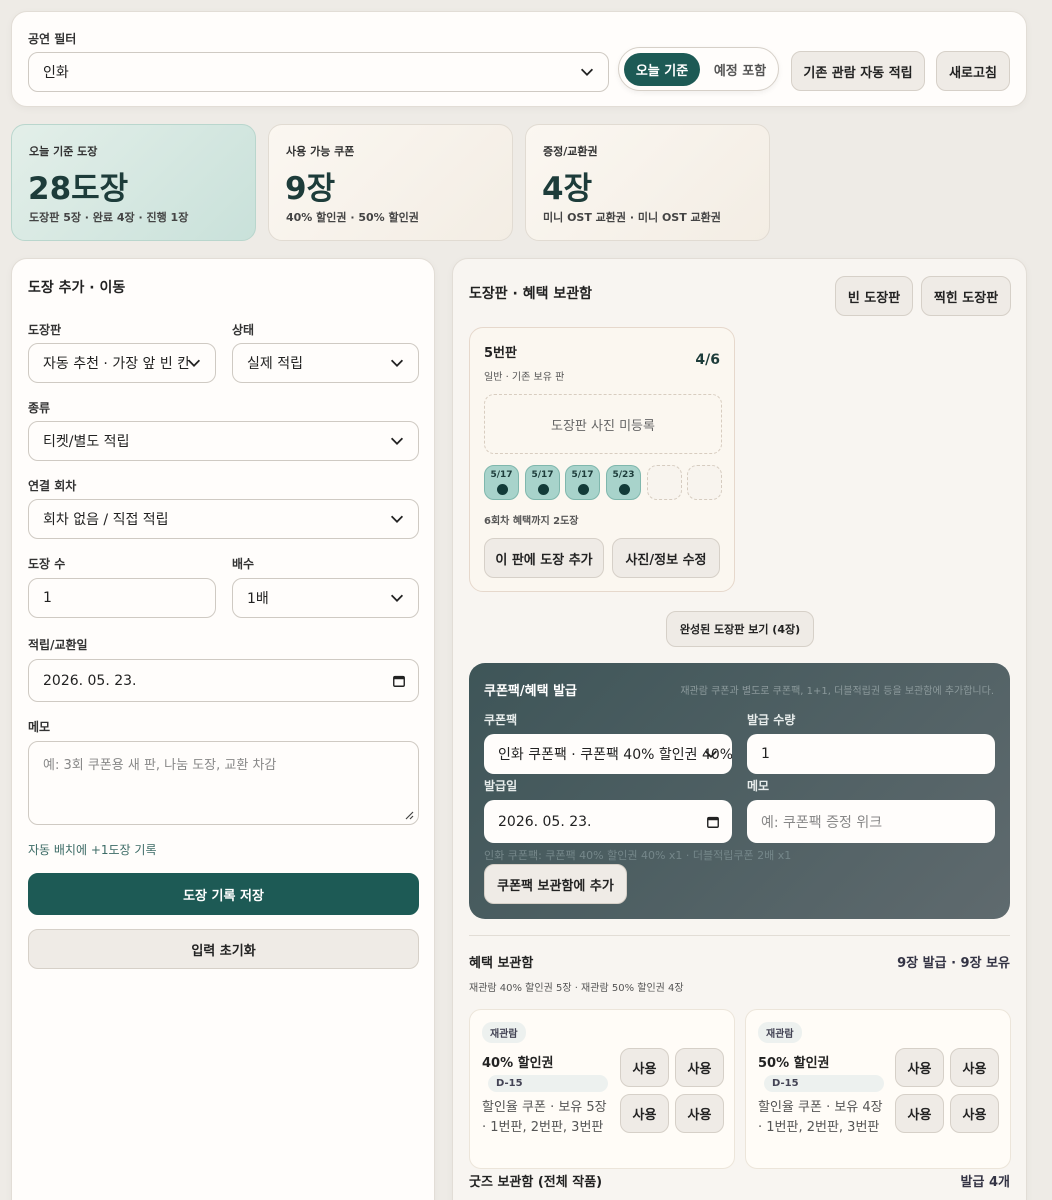 Image resolution: width=1052 pixels, height=1200 pixels. I want to click on stat-sub: 40% 할인권 · 50% 할인권, so click(352, 217).